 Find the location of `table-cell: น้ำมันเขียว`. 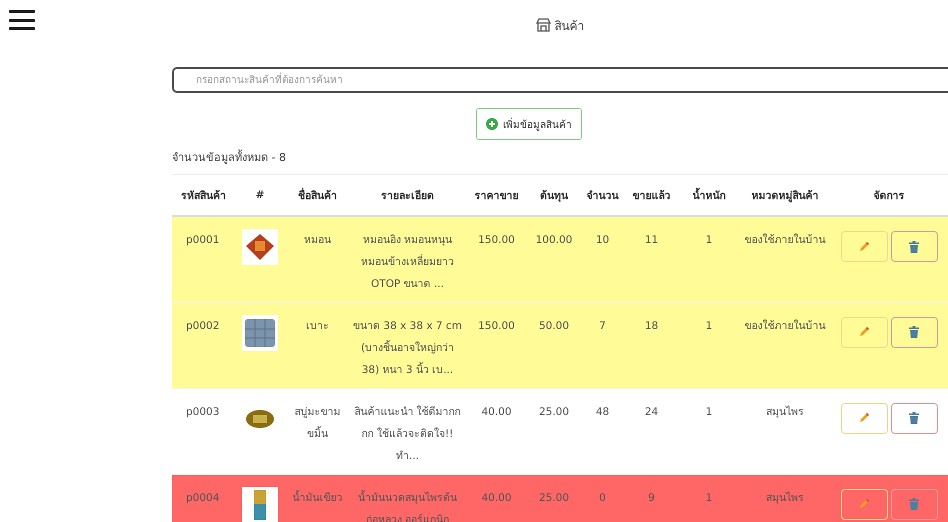

table-cell: น้ำมันเขียว is located at coordinates (317, 498).